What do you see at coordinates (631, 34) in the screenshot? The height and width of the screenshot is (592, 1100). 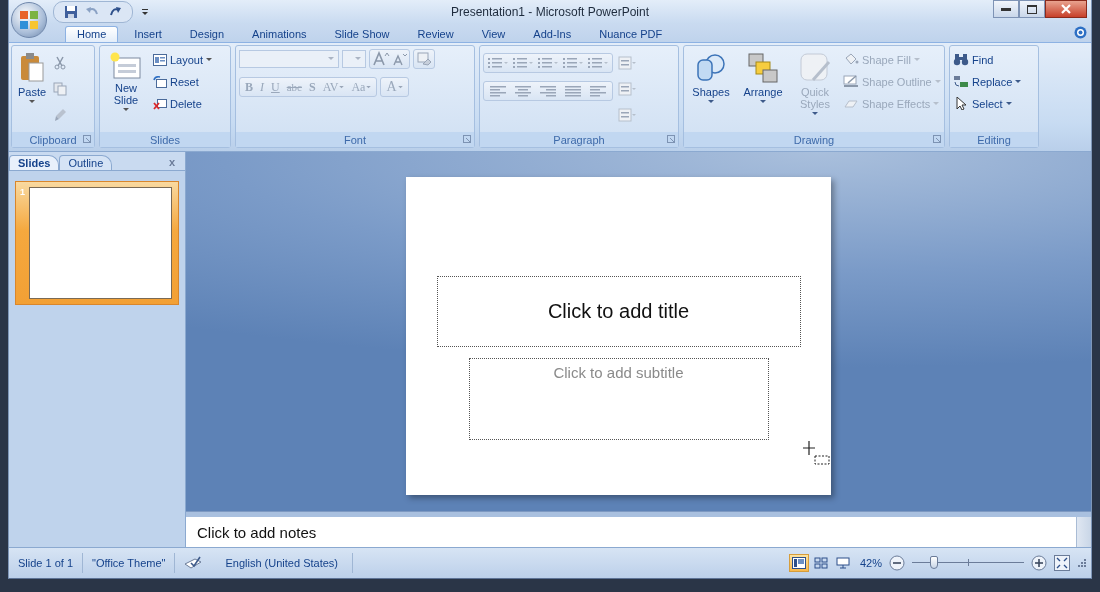 I see `ribbon-tab: Nuance PDF` at bounding box center [631, 34].